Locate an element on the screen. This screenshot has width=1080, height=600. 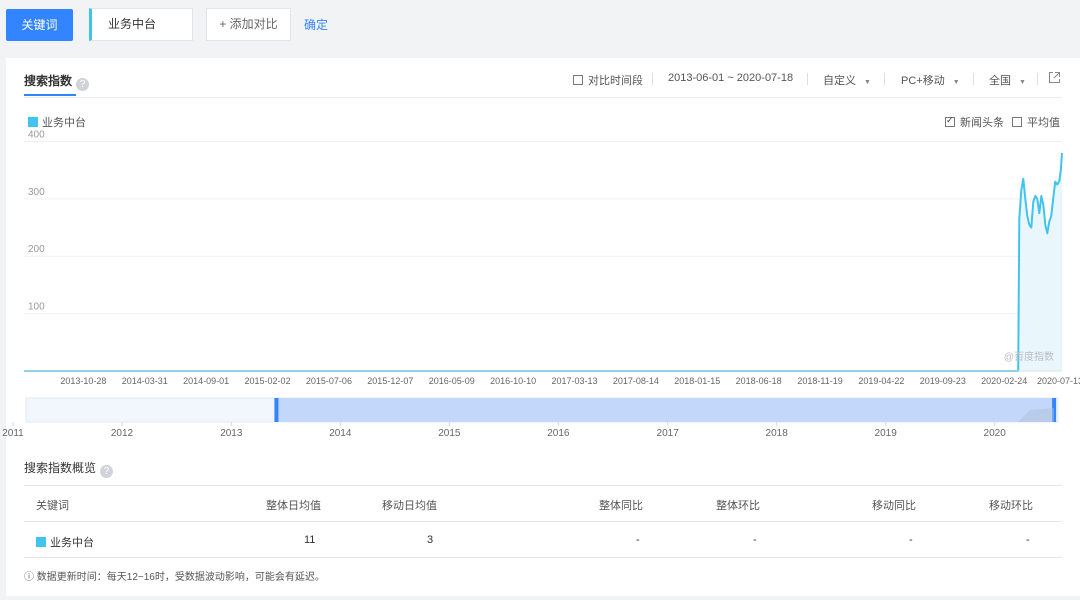
x-tick-label: 2014-09-01 is located at coordinates (206, 381).